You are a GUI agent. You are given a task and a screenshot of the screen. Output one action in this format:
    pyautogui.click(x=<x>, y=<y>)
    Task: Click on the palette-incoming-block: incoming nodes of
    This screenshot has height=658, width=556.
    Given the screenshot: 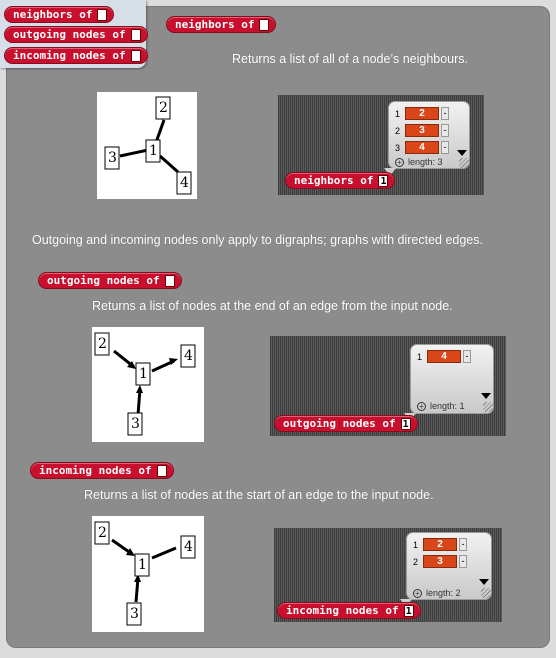 What is the action you would take?
    pyautogui.click(x=76, y=55)
    